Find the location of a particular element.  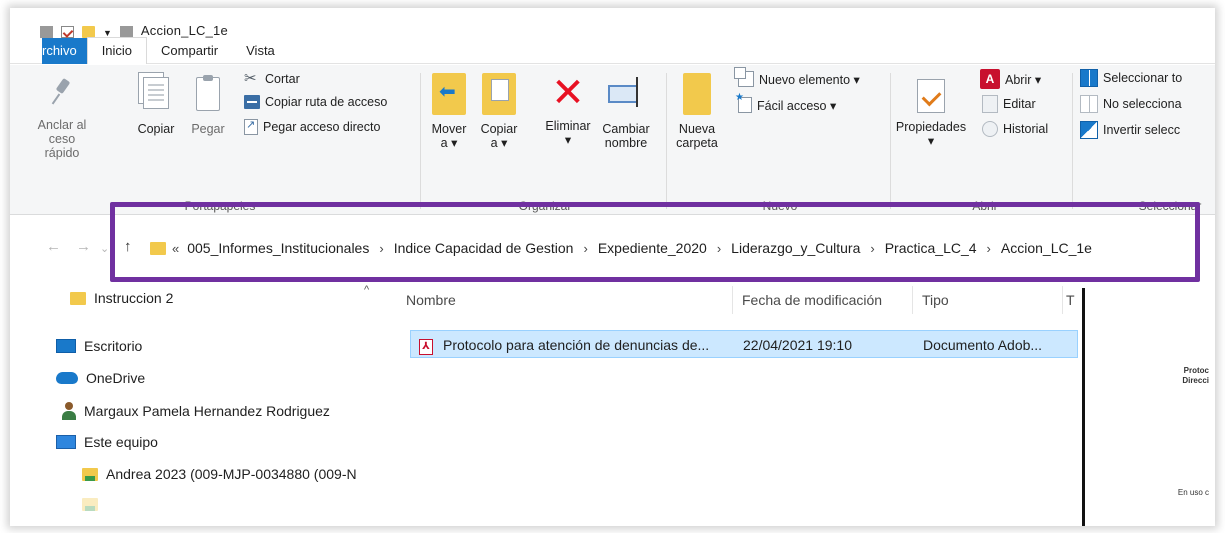

history-label: Historial is located at coordinates (1026, 129).